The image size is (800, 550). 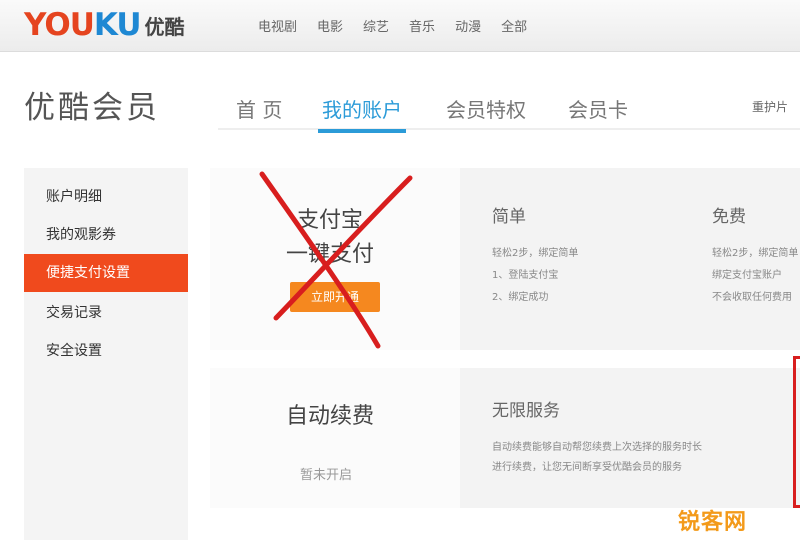 What do you see at coordinates (329, 254) in the screenshot?
I see `alipay-heading-line2: 一键支付` at bounding box center [329, 254].